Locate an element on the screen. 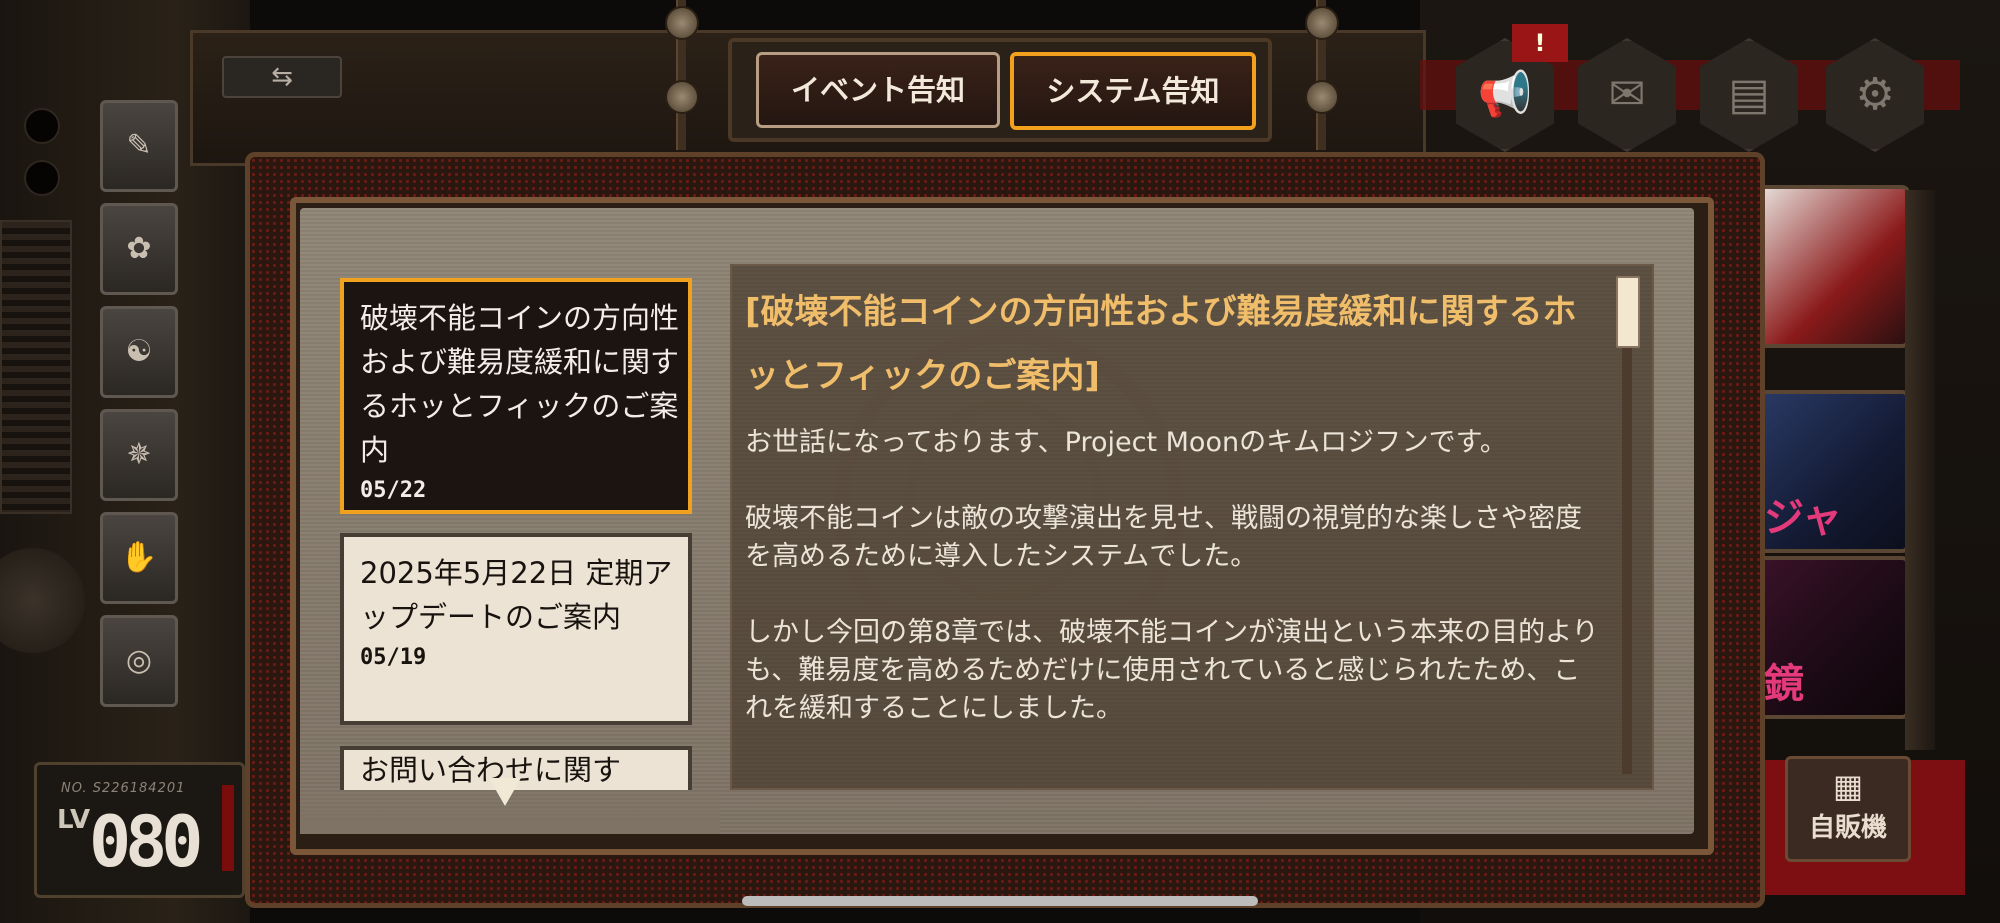 Image resolution: width=2000 pixels, height=923 pixels. home-indicator is located at coordinates (1000, 901).